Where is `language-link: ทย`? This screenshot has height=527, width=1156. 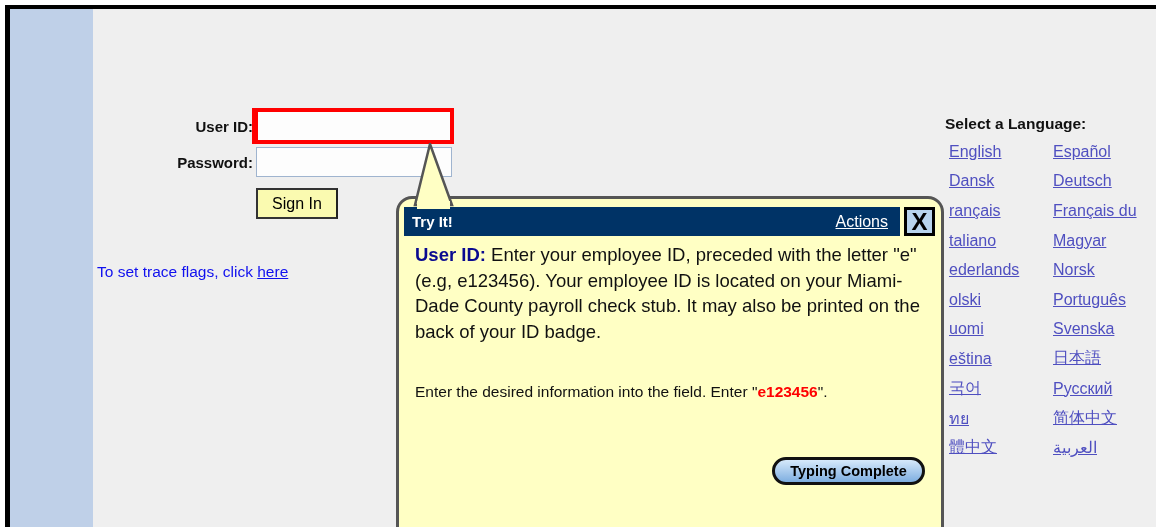 language-link: ทย is located at coordinates (959, 418).